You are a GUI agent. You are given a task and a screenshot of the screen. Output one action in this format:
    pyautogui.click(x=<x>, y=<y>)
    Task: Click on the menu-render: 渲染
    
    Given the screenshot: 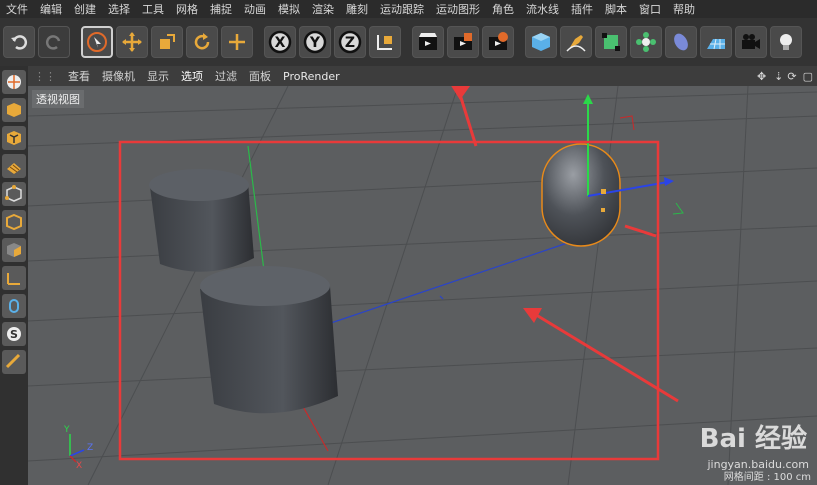 What is the action you would take?
    pyautogui.click(x=323, y=9)
    